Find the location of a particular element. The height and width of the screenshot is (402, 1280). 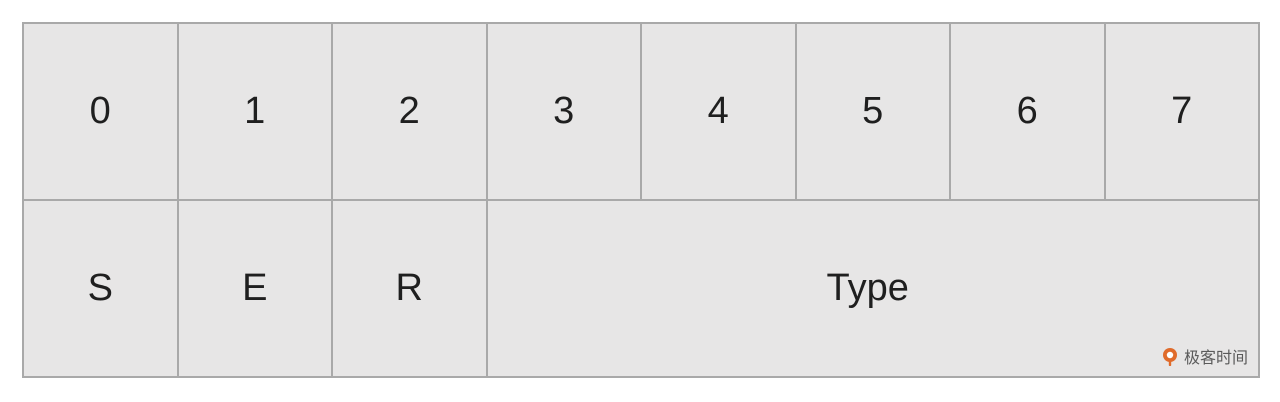

bit-index-0: 0 is located at coordinates (101, 111).